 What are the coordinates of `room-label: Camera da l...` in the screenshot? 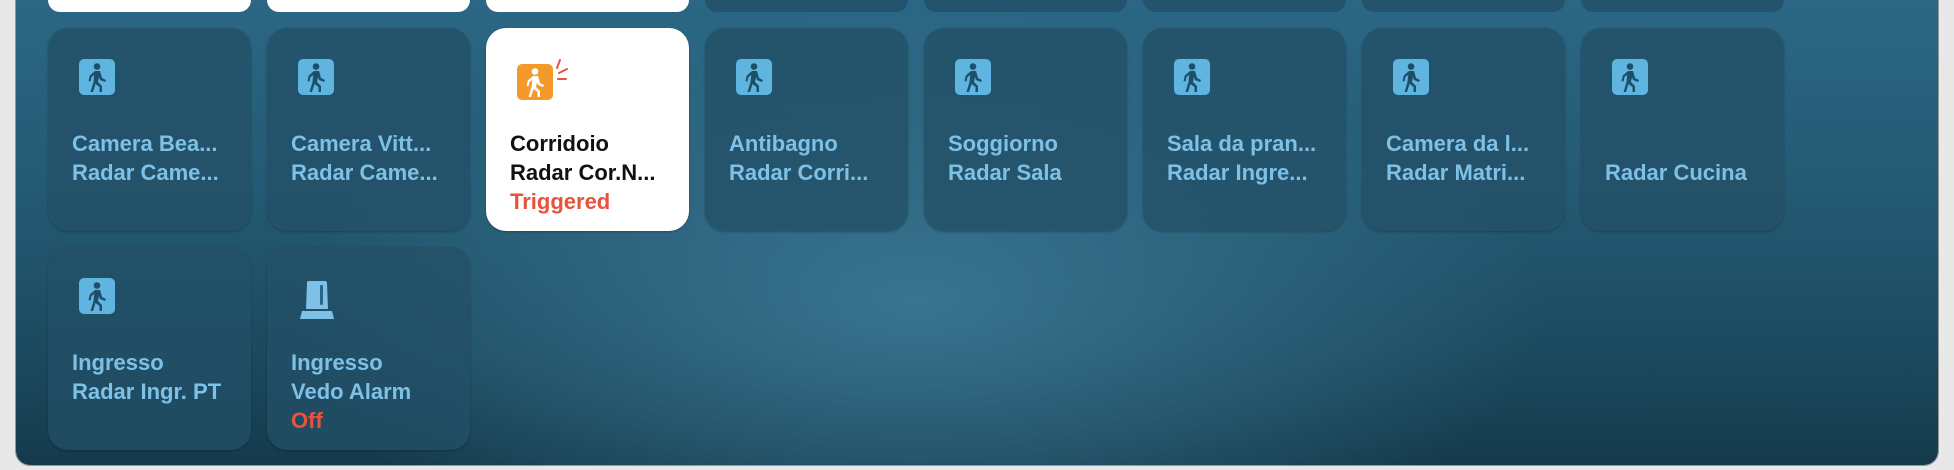 It's located at (1458, 143).